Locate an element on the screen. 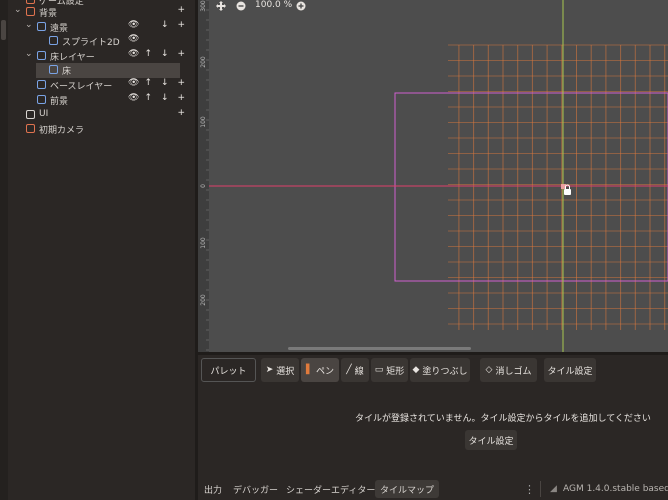  palette-label: パレット is located at coordinates (228, 371).